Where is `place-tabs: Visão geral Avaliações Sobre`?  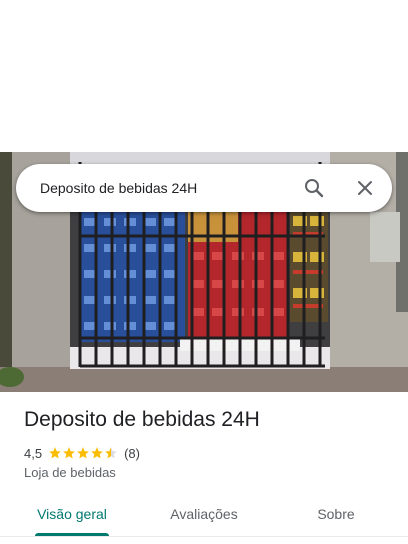
place-tabs: Visão geral Avaliações Sobre is located at coordinates (204, 518).